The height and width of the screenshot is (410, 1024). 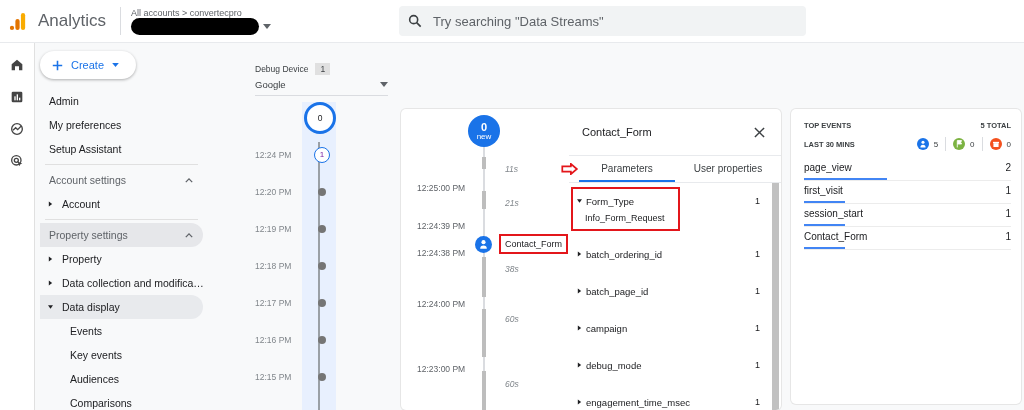 What do you see at coordinates (274, 265) in the screenshot?
I see `minute-time: 12:18 PM` at bounding box center [274, 265].